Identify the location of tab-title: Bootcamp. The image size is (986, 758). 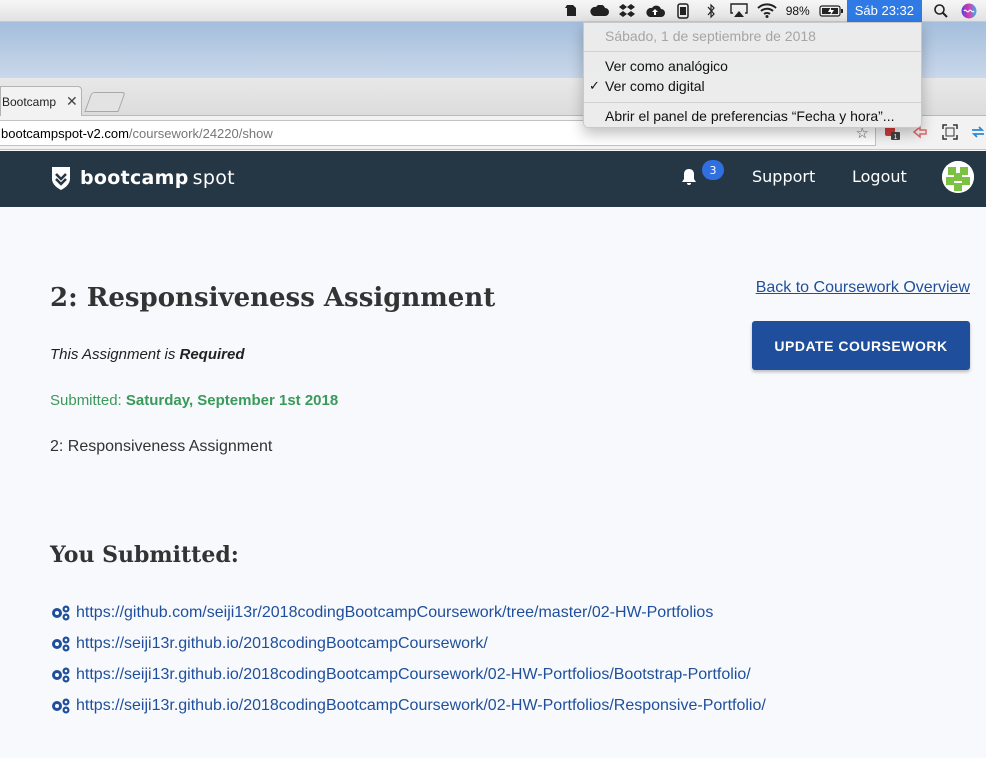
(29, 101).